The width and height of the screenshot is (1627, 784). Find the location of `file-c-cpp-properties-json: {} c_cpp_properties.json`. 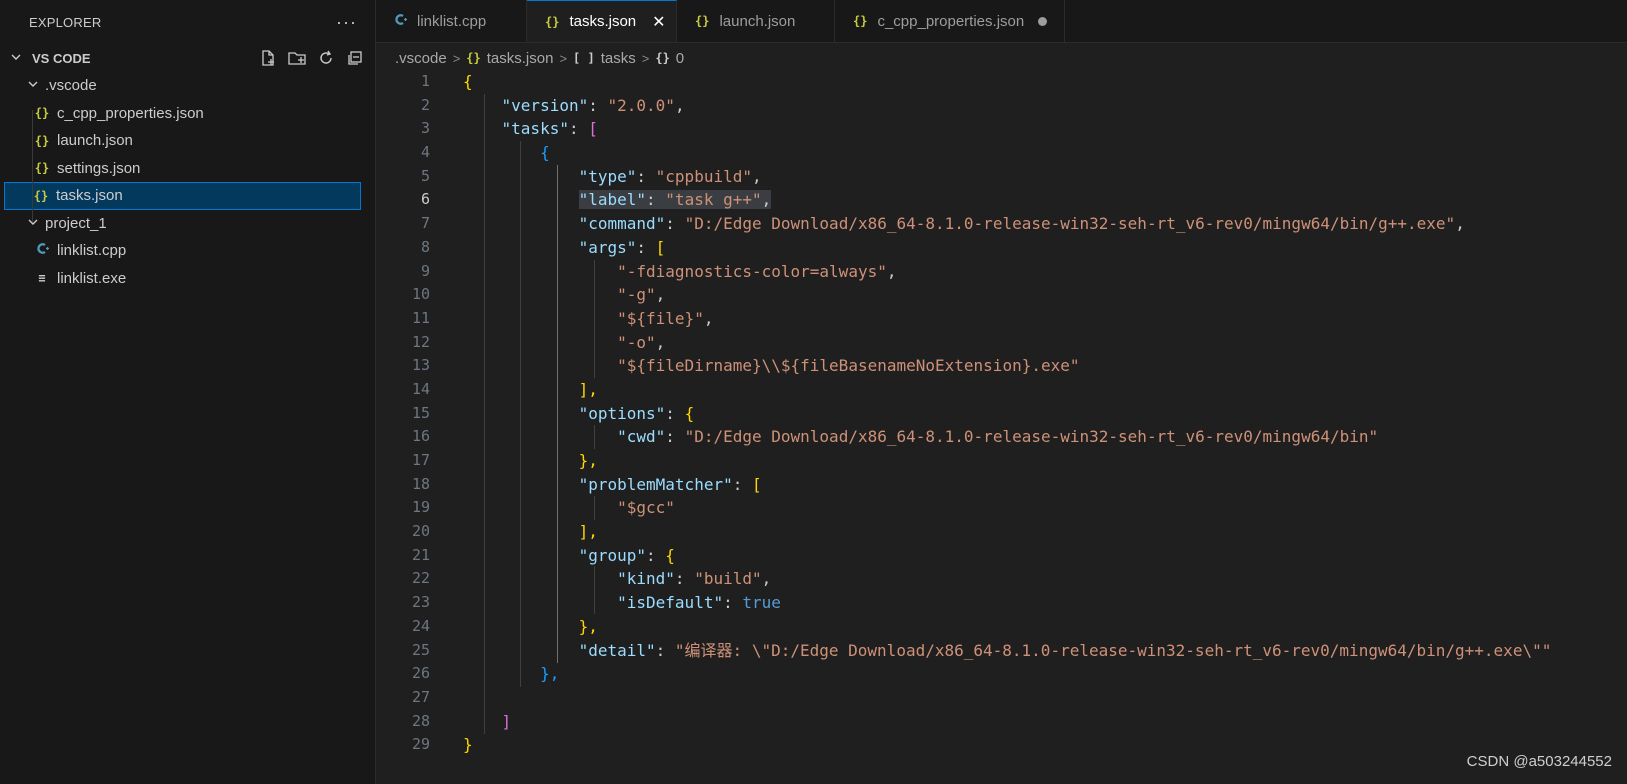

file-c-cpp-properties-json: {} c_cpp_properties.json is located at coordinates (187, 114).